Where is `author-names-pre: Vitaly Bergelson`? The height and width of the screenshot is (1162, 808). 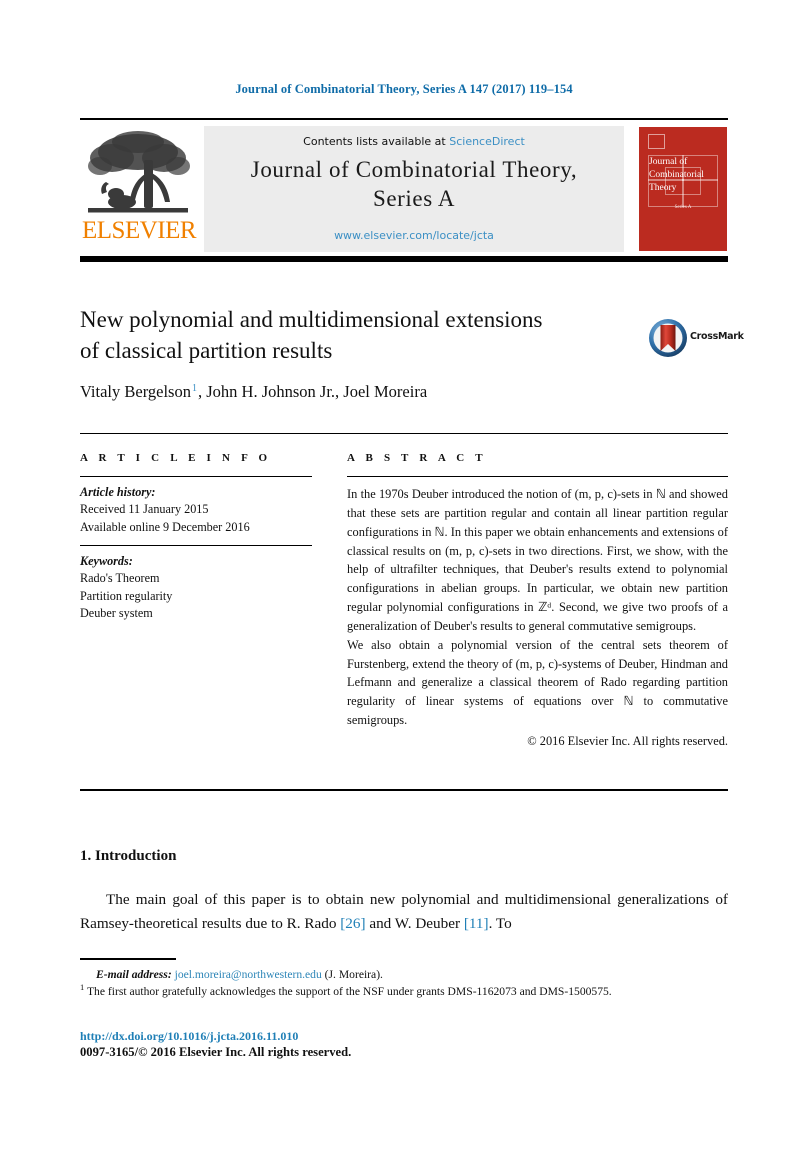 author-names-pre: Vitaly Bergelson is located at coordinates (135, 391).